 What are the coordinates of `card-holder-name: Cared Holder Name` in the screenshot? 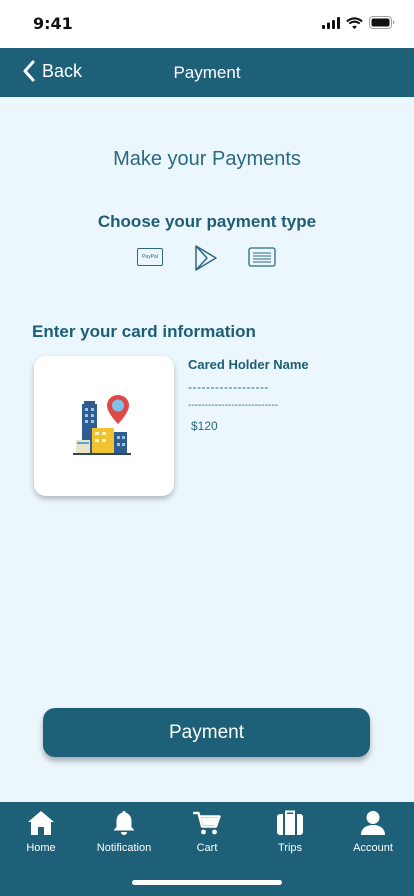 It's located at (248, 364).